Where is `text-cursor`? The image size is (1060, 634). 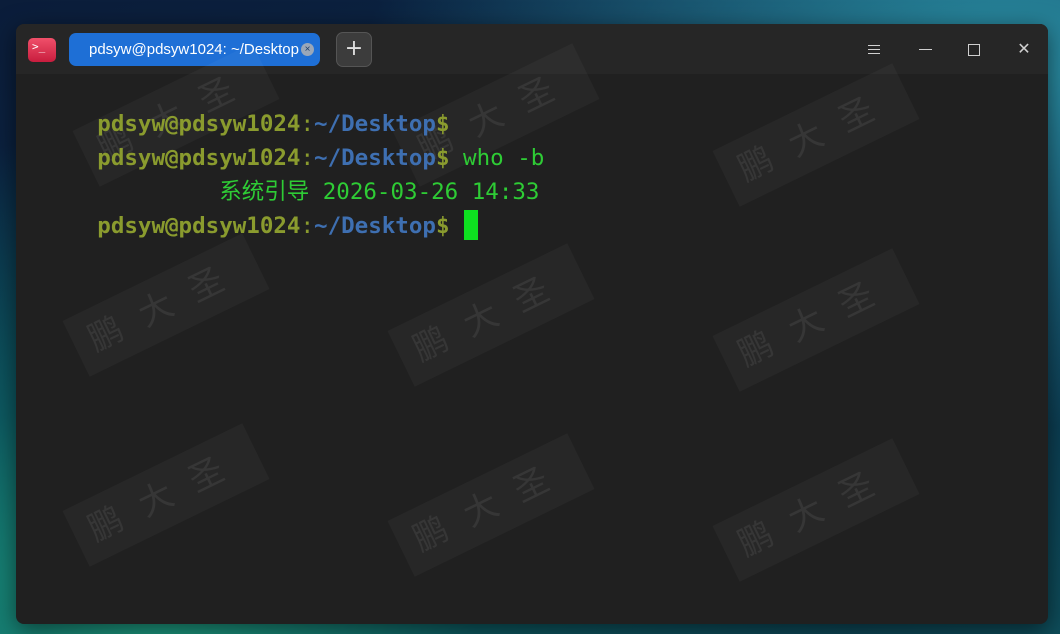
text-cursor is located at coordinates (470, 224).